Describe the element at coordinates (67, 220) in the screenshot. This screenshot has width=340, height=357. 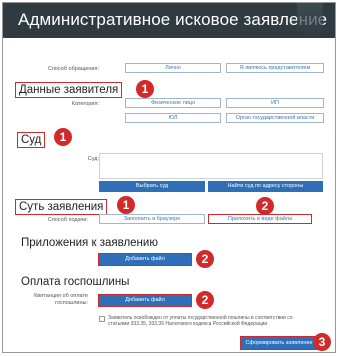
I see `submission-method-label: Способ подачи:` at that location.